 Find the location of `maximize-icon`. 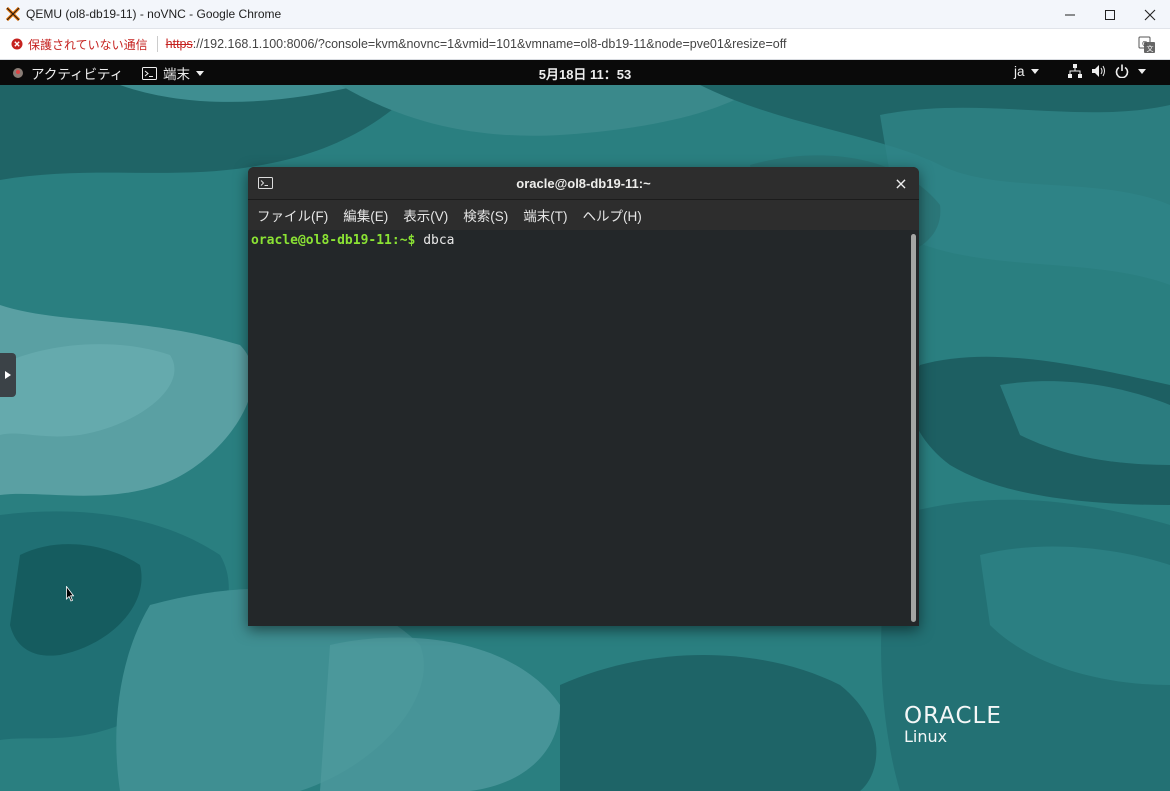

maximize-icon is located at coordinates (1110, 14).